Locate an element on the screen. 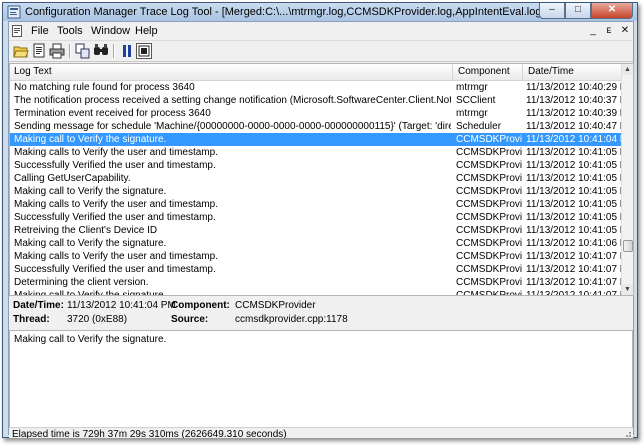  component-cell: mtrmgr is located at coordinates (472, 87).